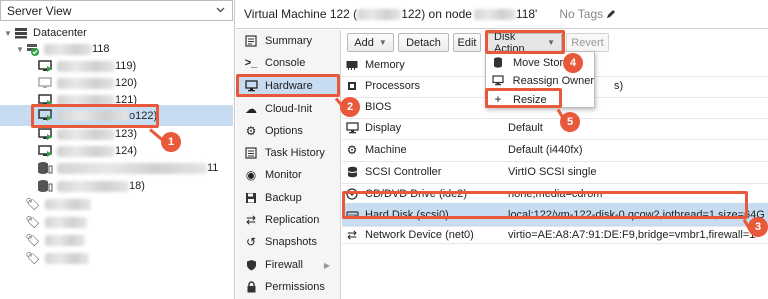 This screenshot has height=299, width=768. I want to click on nav-item-label: Cloud-Init, so click(289, 109).